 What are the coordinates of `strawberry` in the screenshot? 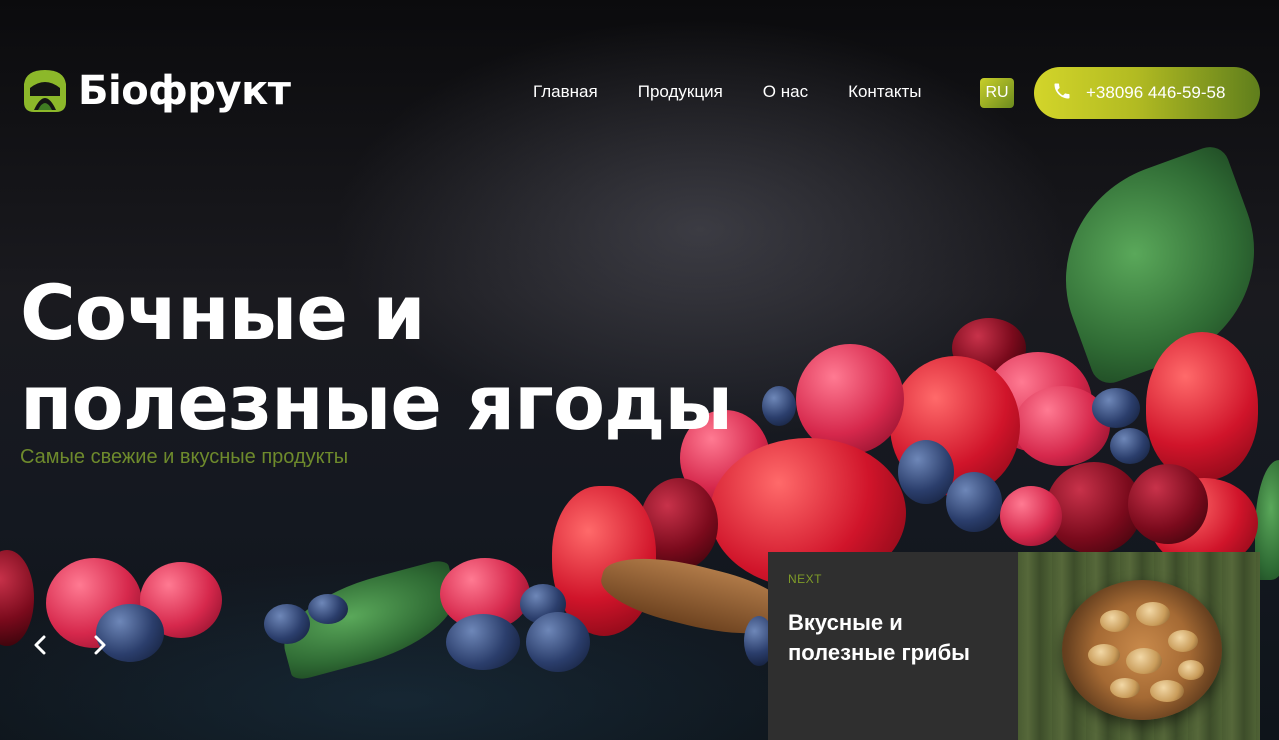 It's located at (1202, 406).